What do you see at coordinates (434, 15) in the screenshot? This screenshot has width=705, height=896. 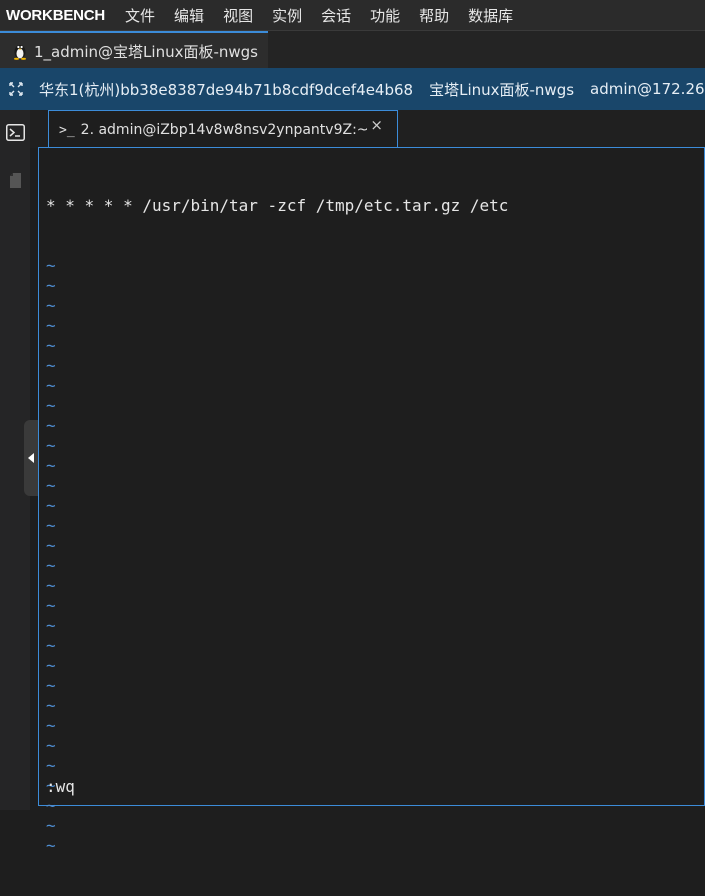 I see `menu-help: 帮助` at bounding box center [434, 15].